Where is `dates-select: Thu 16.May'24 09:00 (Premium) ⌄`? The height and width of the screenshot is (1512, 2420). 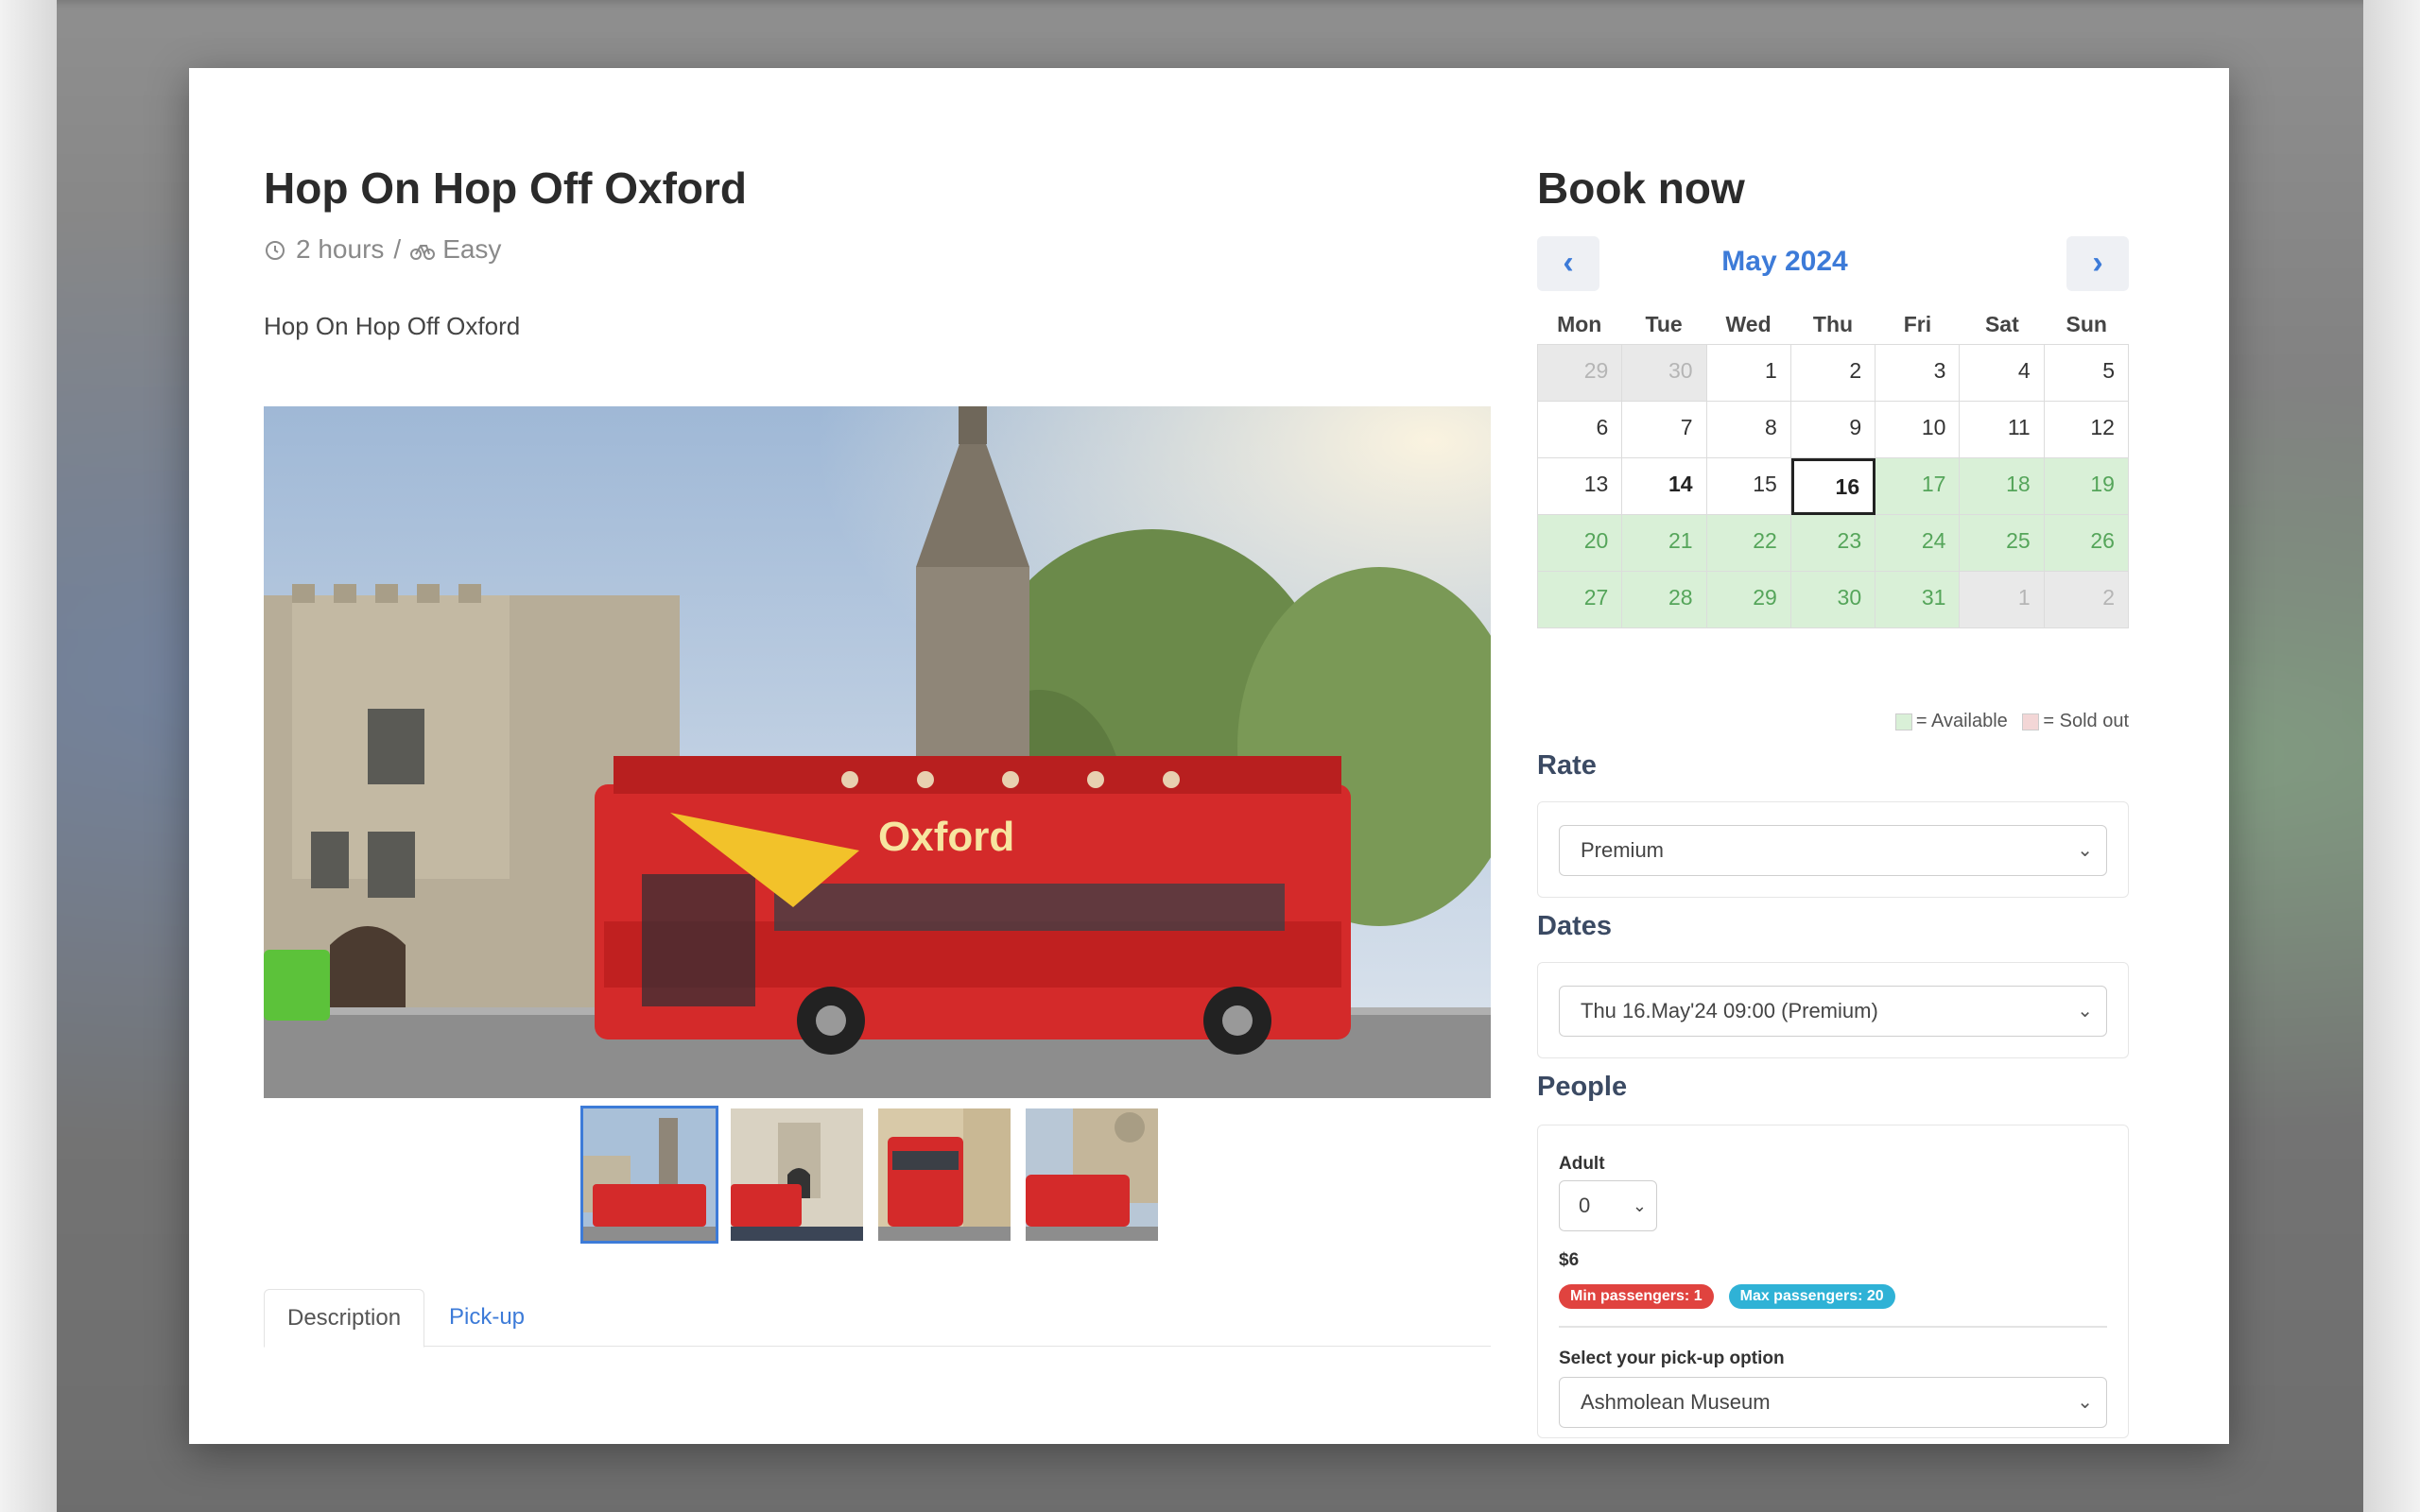
dates-select: Thu 16.May'24 09:00 (Premium) ⌄ is located at coordinates (1833, 1011).